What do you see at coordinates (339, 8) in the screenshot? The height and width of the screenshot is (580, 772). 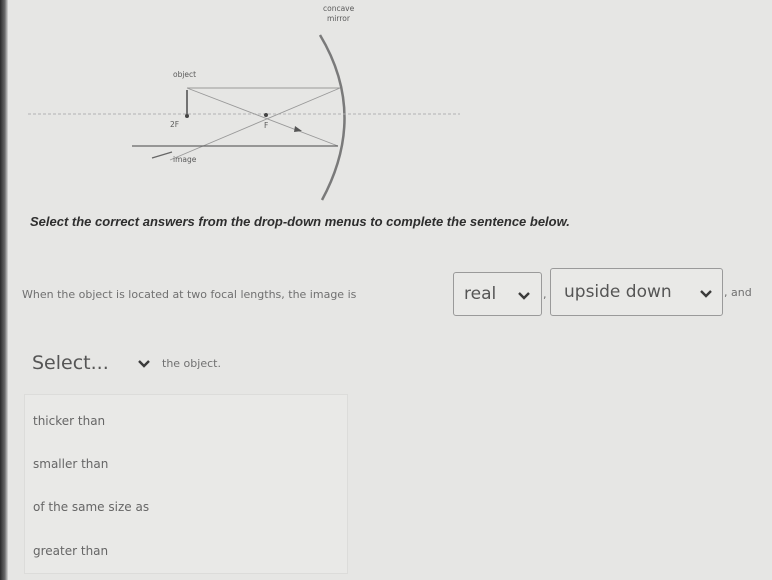 I see `mirror-title-line1: concave` at bounding box center [339, 8].